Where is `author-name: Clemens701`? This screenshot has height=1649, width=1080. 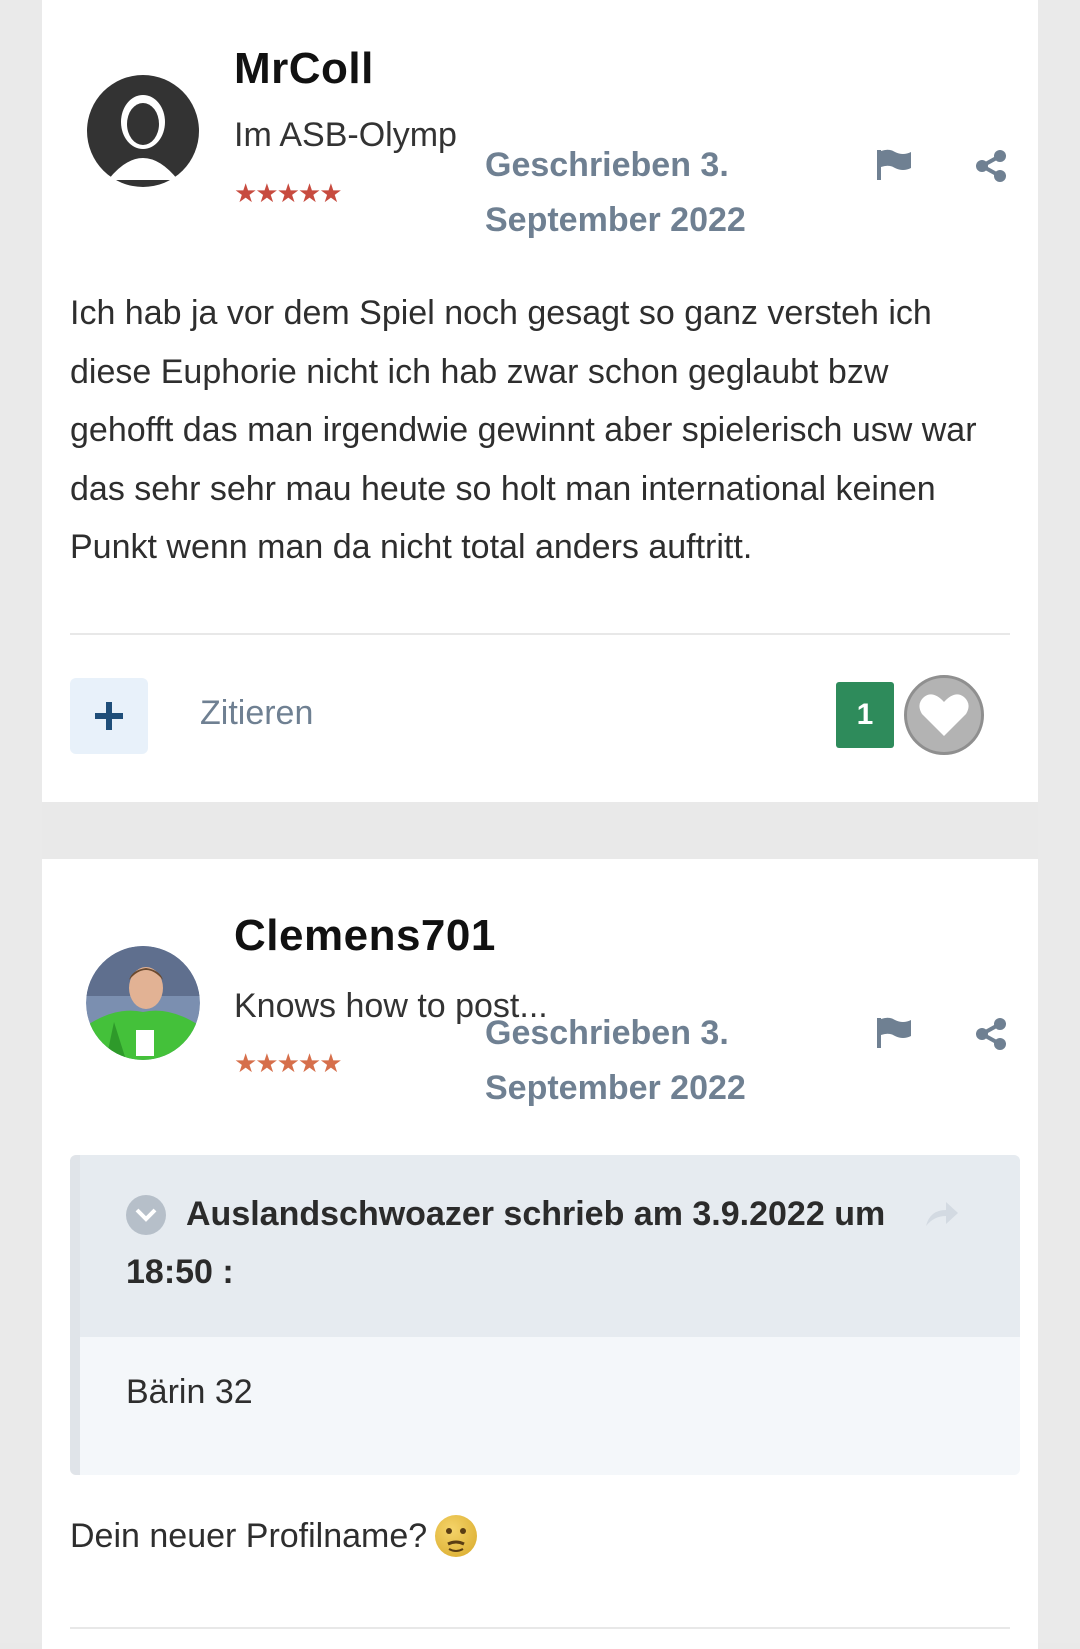
author-name: Clemens701 is located at coordinates (365, 936).